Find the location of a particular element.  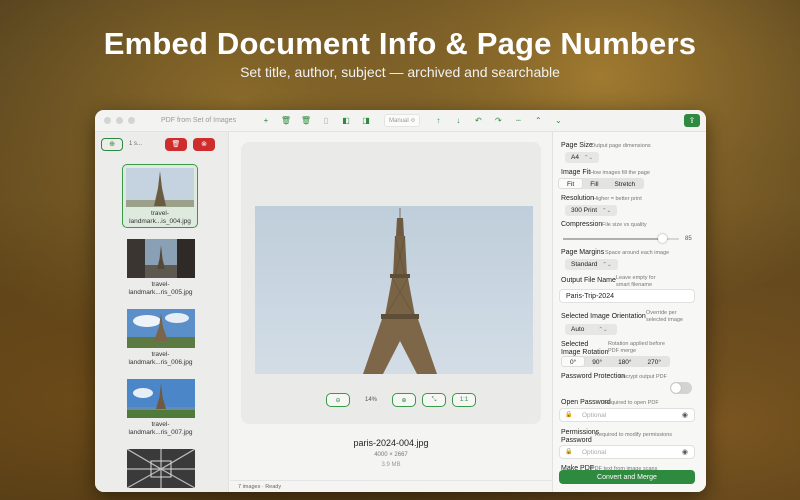

page-margins-hint: Space around each image is located at coordinates (637, 253).